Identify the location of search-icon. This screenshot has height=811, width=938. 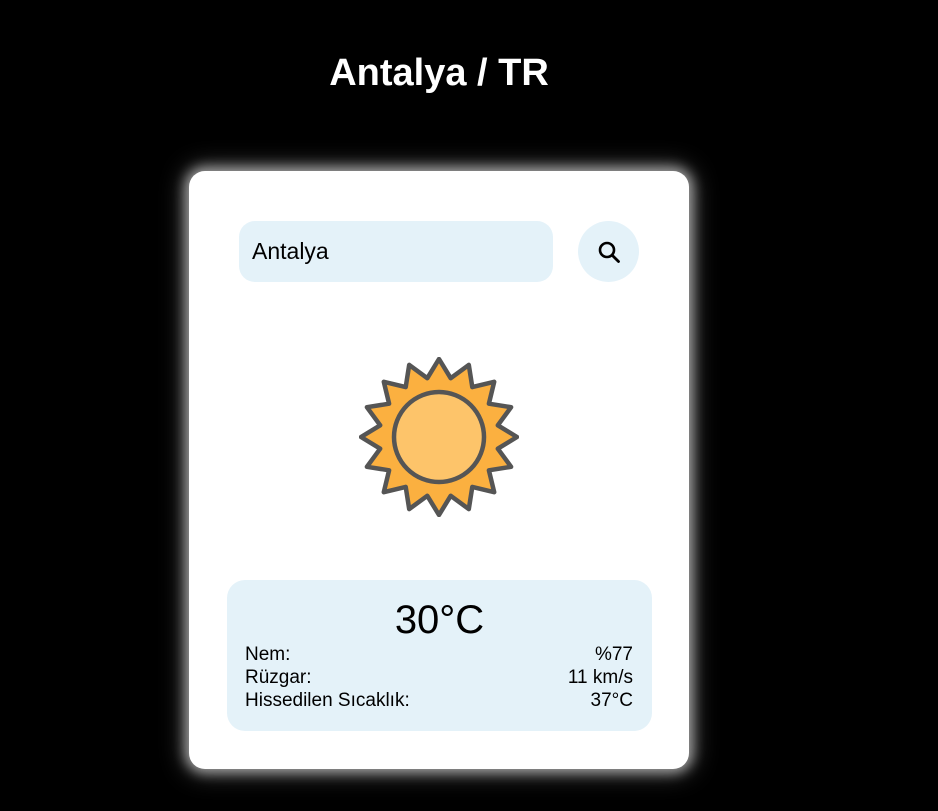
(609, 252).